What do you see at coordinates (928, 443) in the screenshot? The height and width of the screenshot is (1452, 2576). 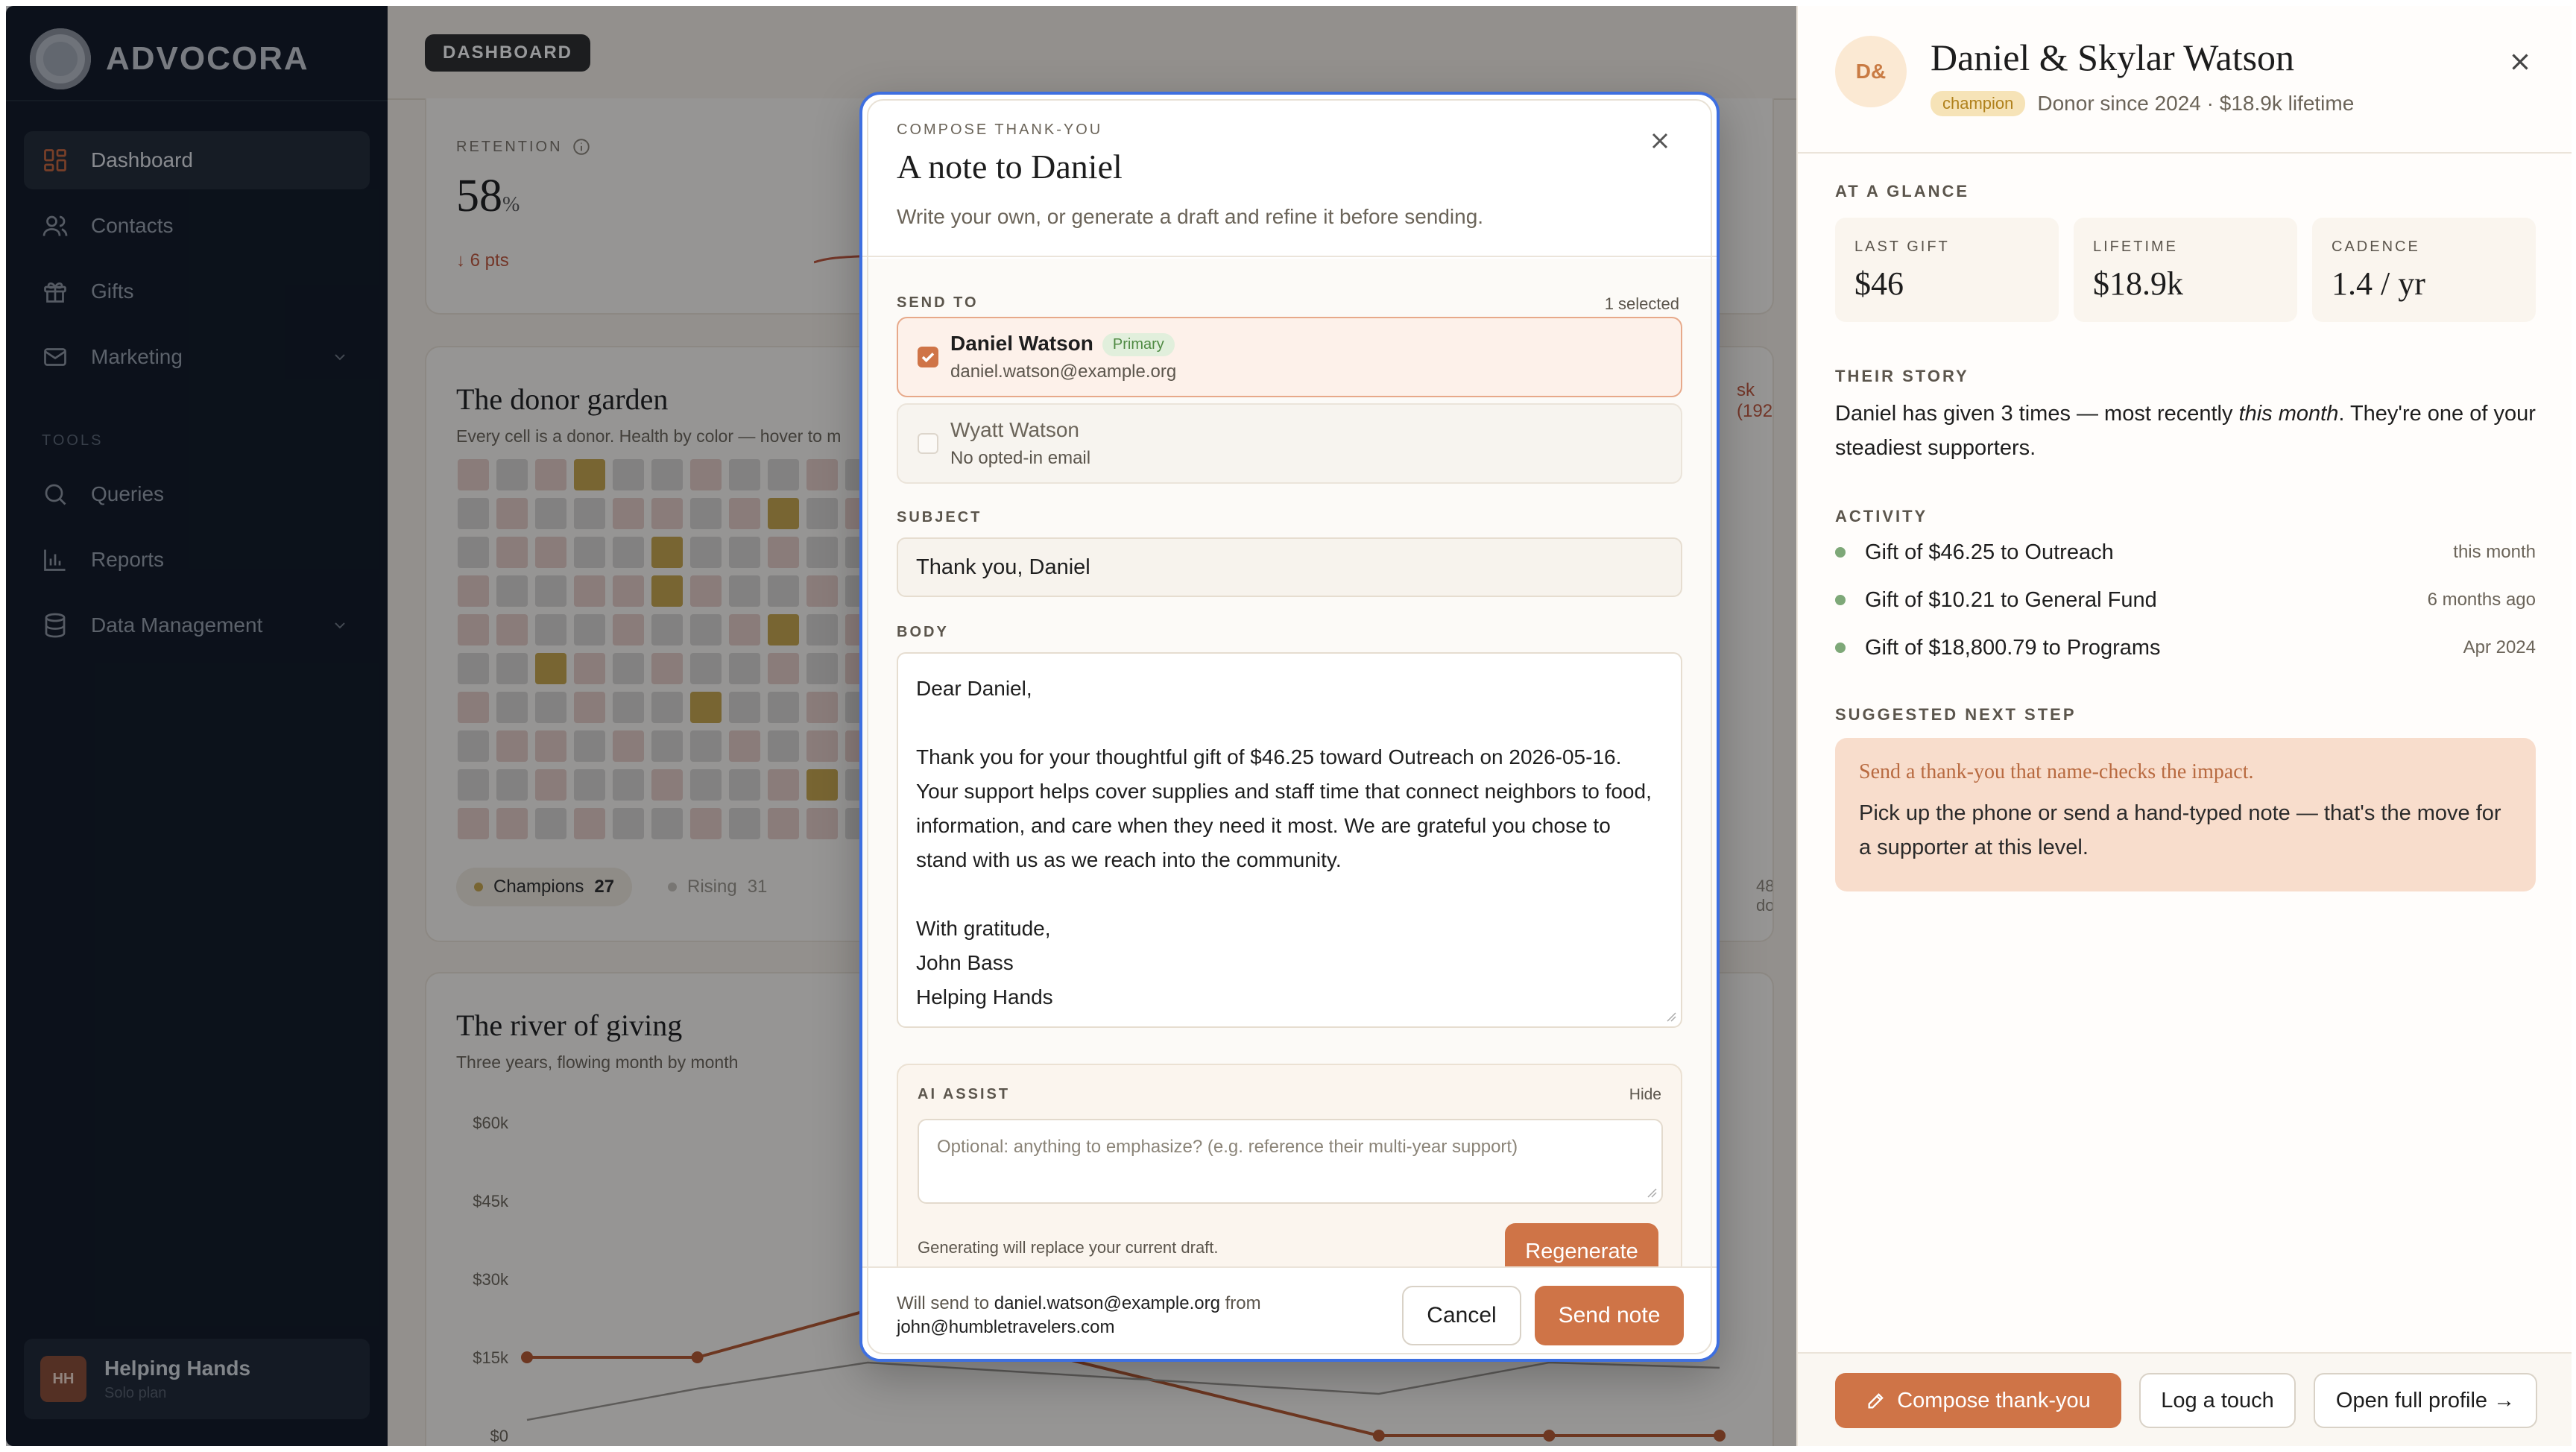 I see `checkbox-disabled` at bounding box center [928, 443].